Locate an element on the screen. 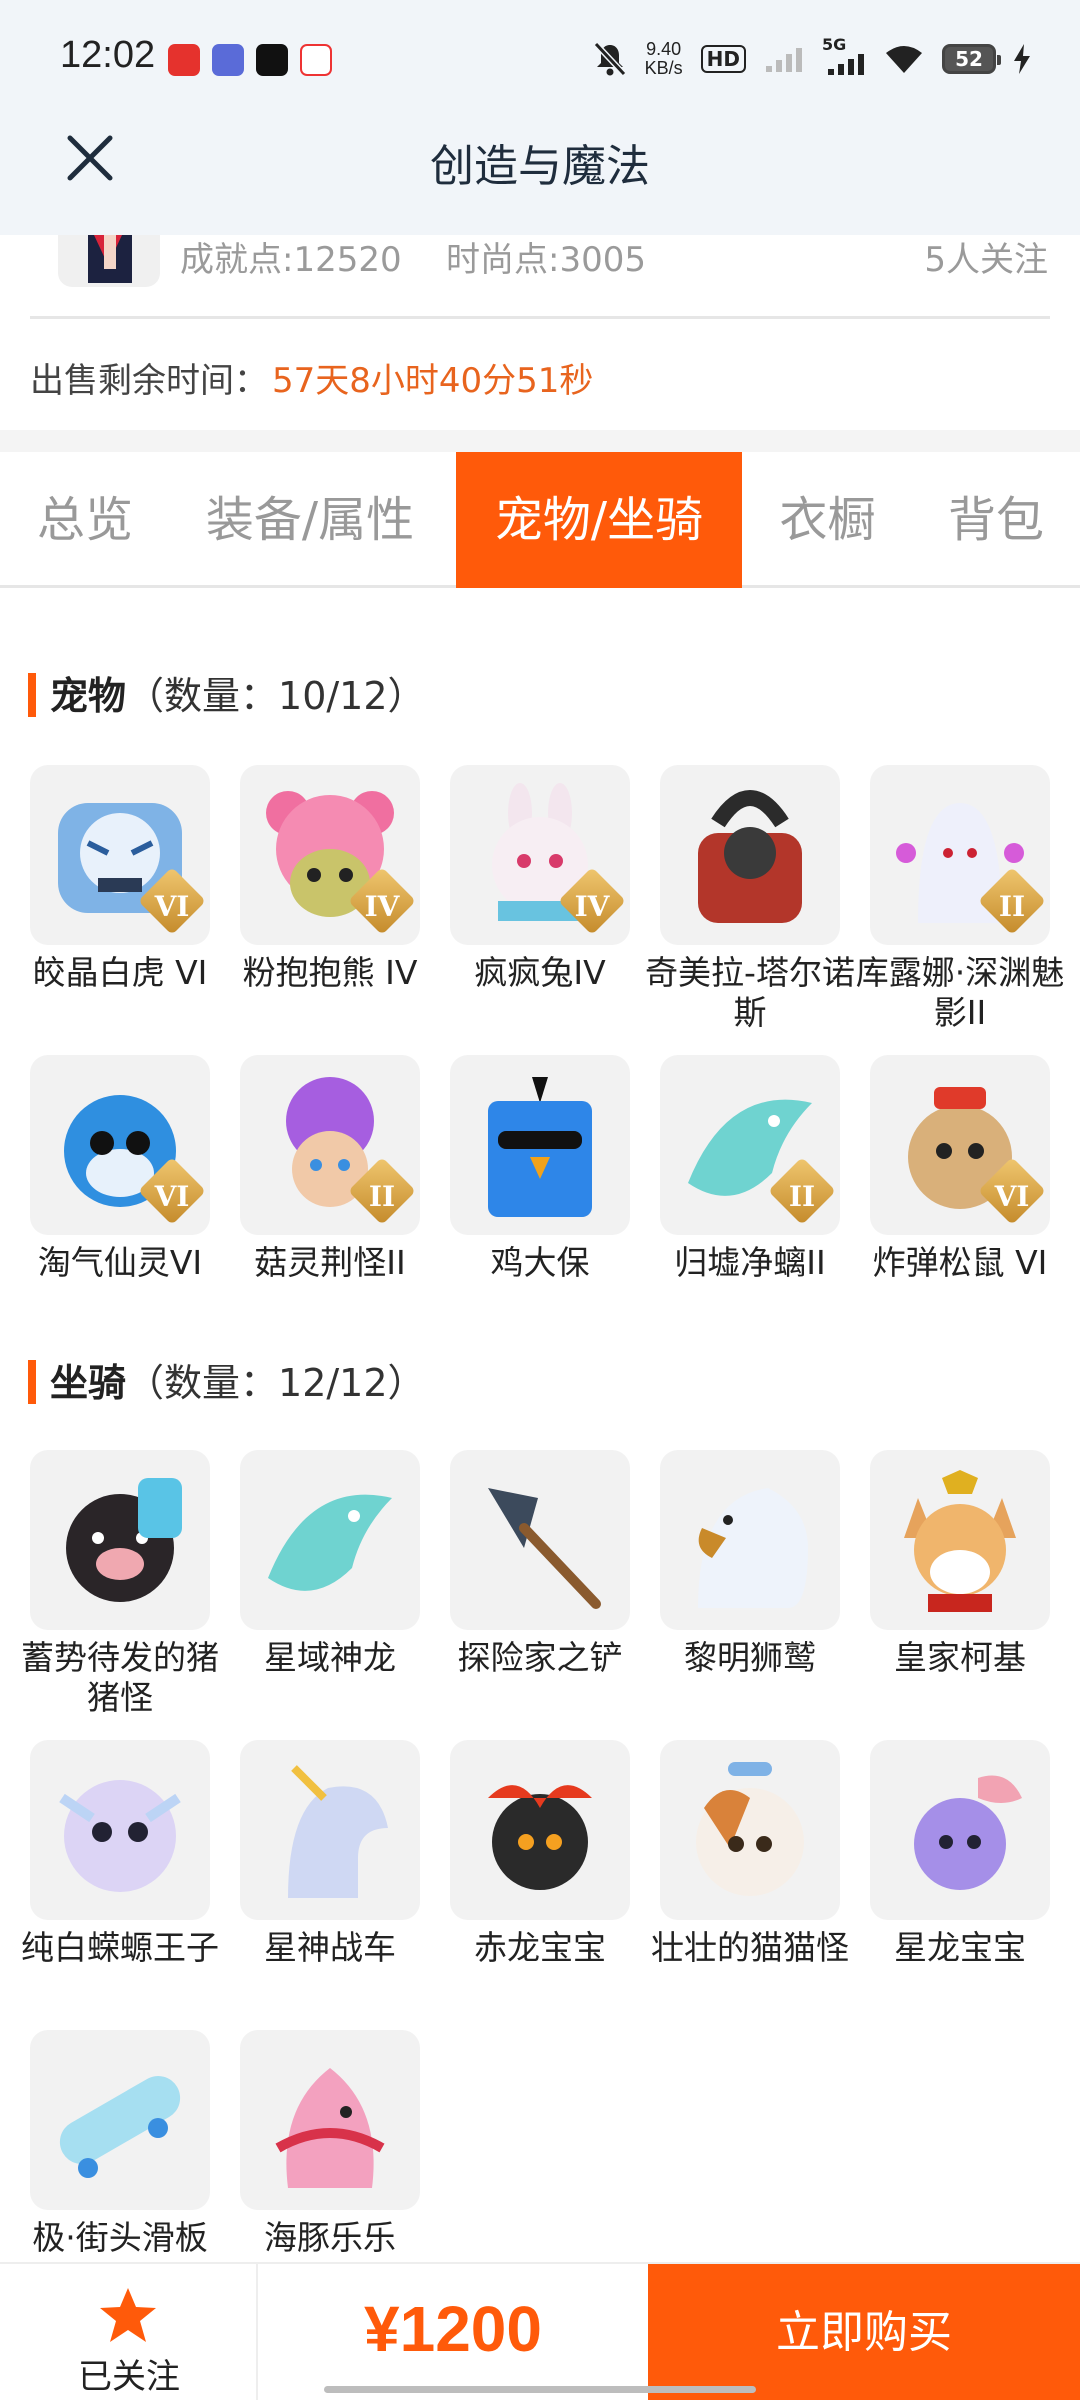 This screenshot has height=2400, width=1080. mounts-name: 纯白蝾螈王子 is located at coordinates (120, 1947).